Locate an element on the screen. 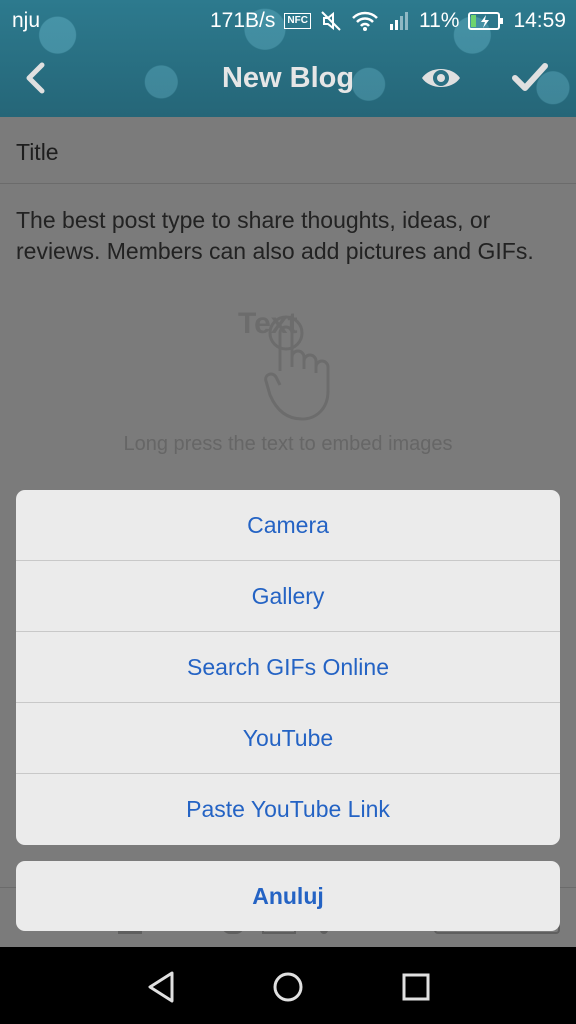  preview-button is located at coordinates (441, 78).